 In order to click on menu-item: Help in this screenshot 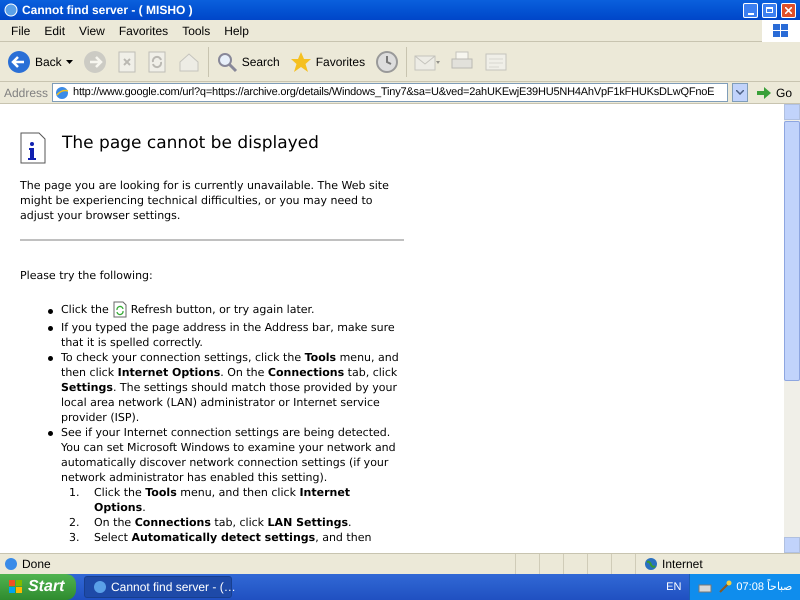, I will do `click(236, 31)`.